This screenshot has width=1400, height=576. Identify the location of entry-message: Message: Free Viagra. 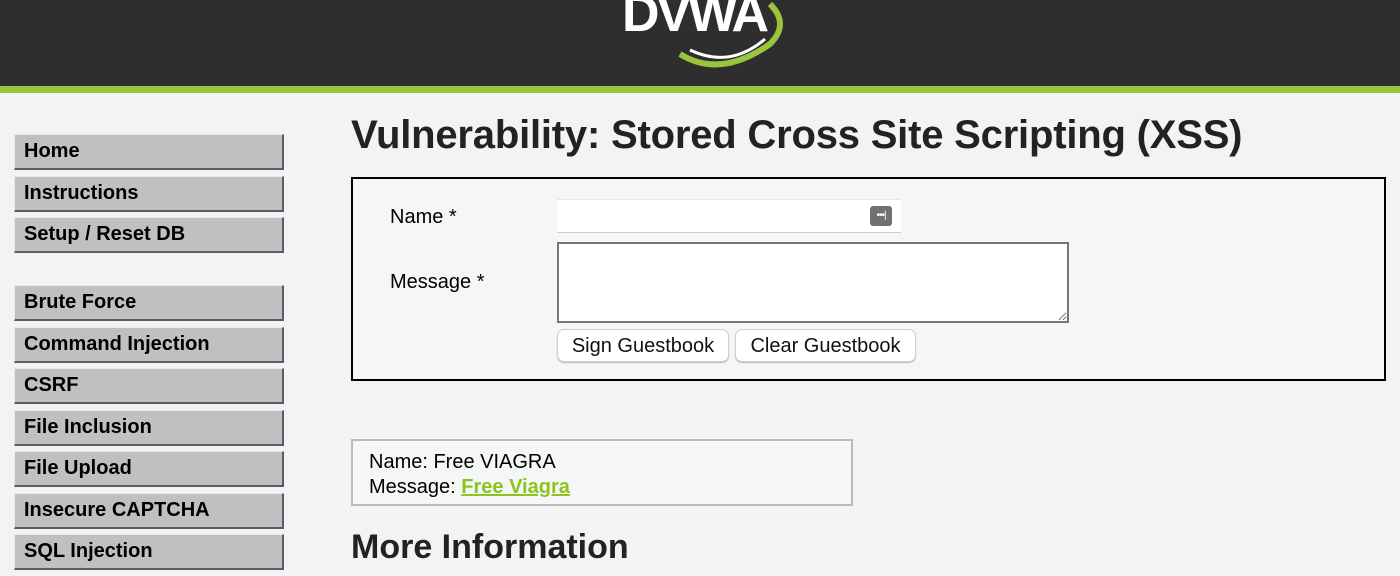
(610, 487).